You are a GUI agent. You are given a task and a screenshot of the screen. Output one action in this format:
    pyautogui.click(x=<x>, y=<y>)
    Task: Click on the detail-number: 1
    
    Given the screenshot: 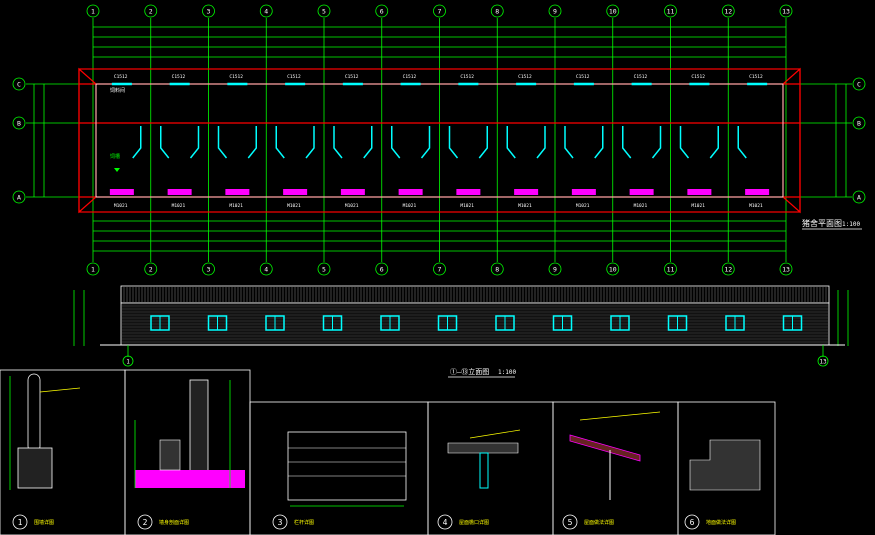 What is the action you would take?
    pyautogui.click(x=20, y=522)
    